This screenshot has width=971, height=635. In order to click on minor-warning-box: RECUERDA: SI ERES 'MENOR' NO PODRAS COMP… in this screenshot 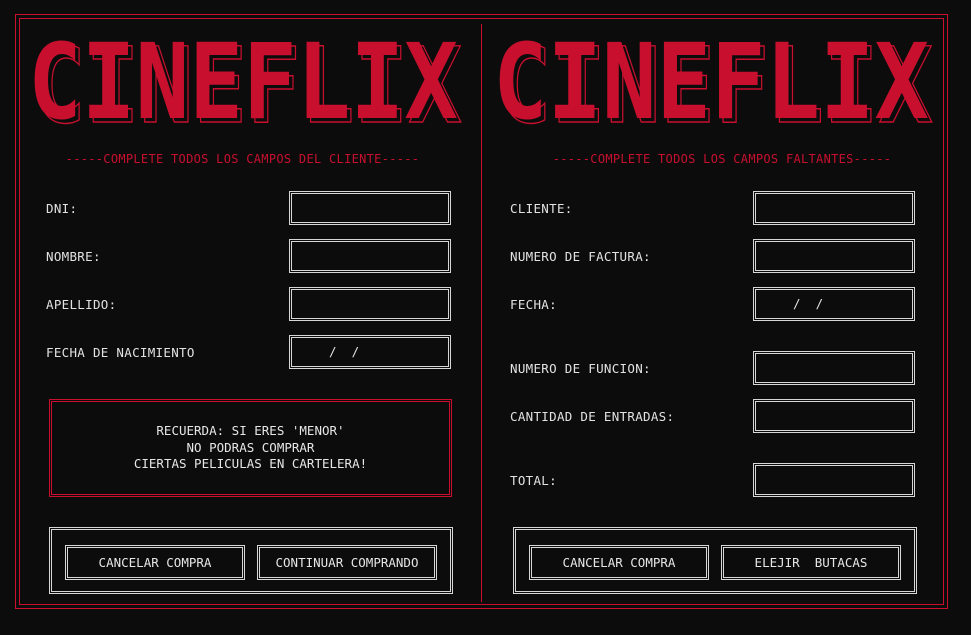, I will do `click(250, 448)`.